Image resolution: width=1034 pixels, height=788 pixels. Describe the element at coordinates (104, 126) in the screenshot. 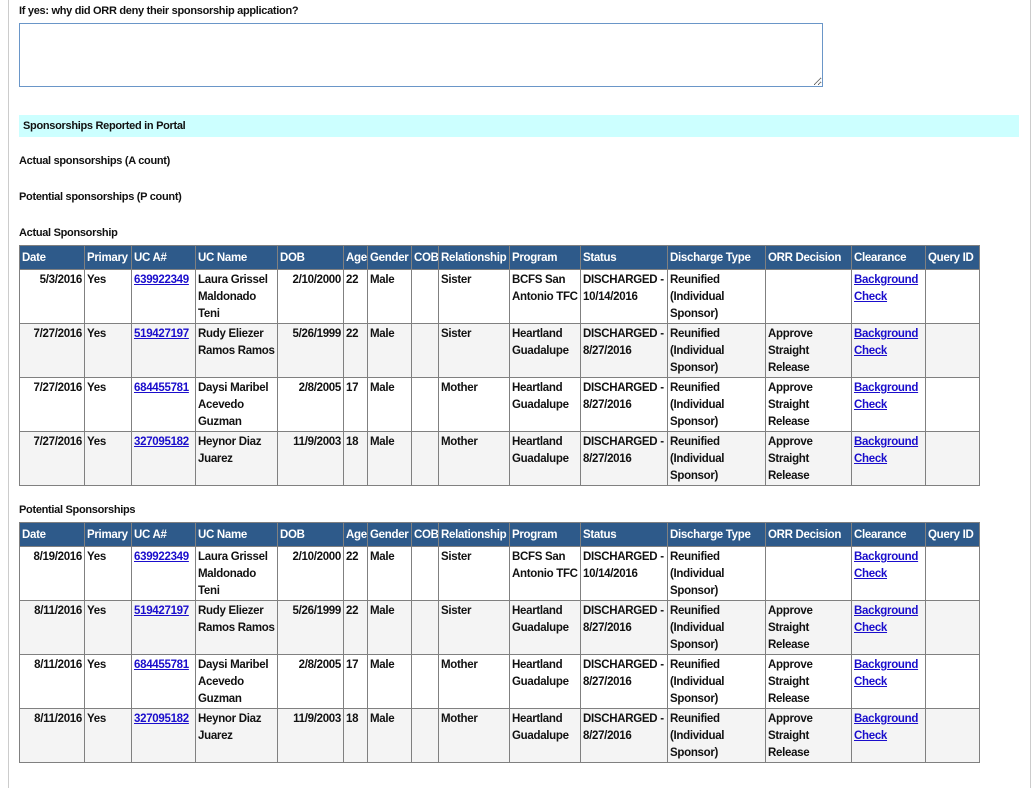

I see `section-title: Sponsorships Reported in Portal` at that location.